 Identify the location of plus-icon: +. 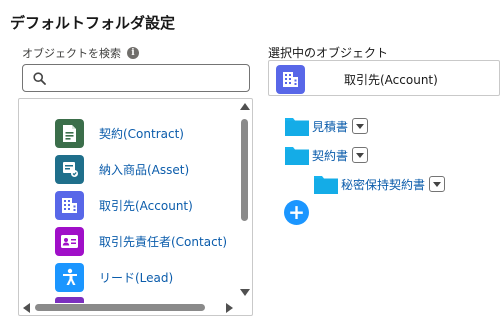
(296, 212).